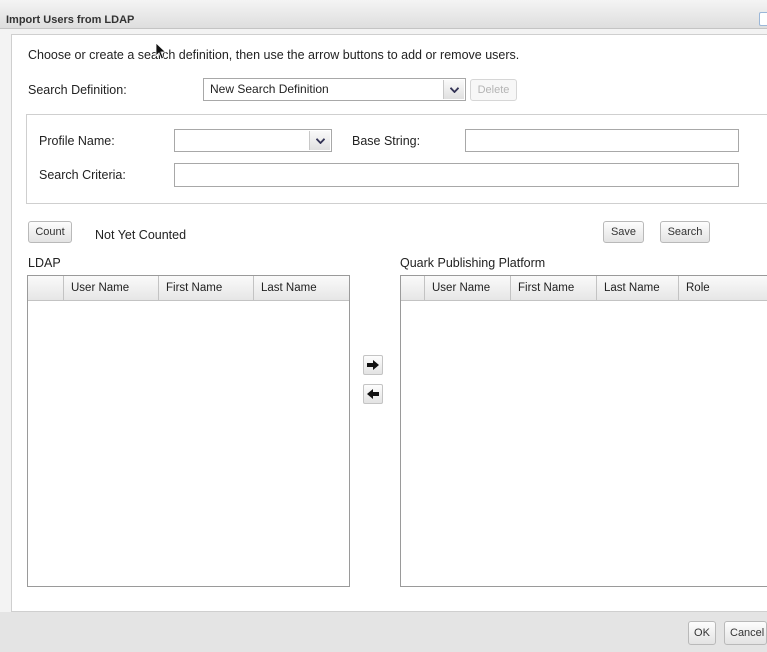  Describe the element at coordinates (70, 20) in the screenshot. I see `dialog-title: Import Users from LDAP` at that location.